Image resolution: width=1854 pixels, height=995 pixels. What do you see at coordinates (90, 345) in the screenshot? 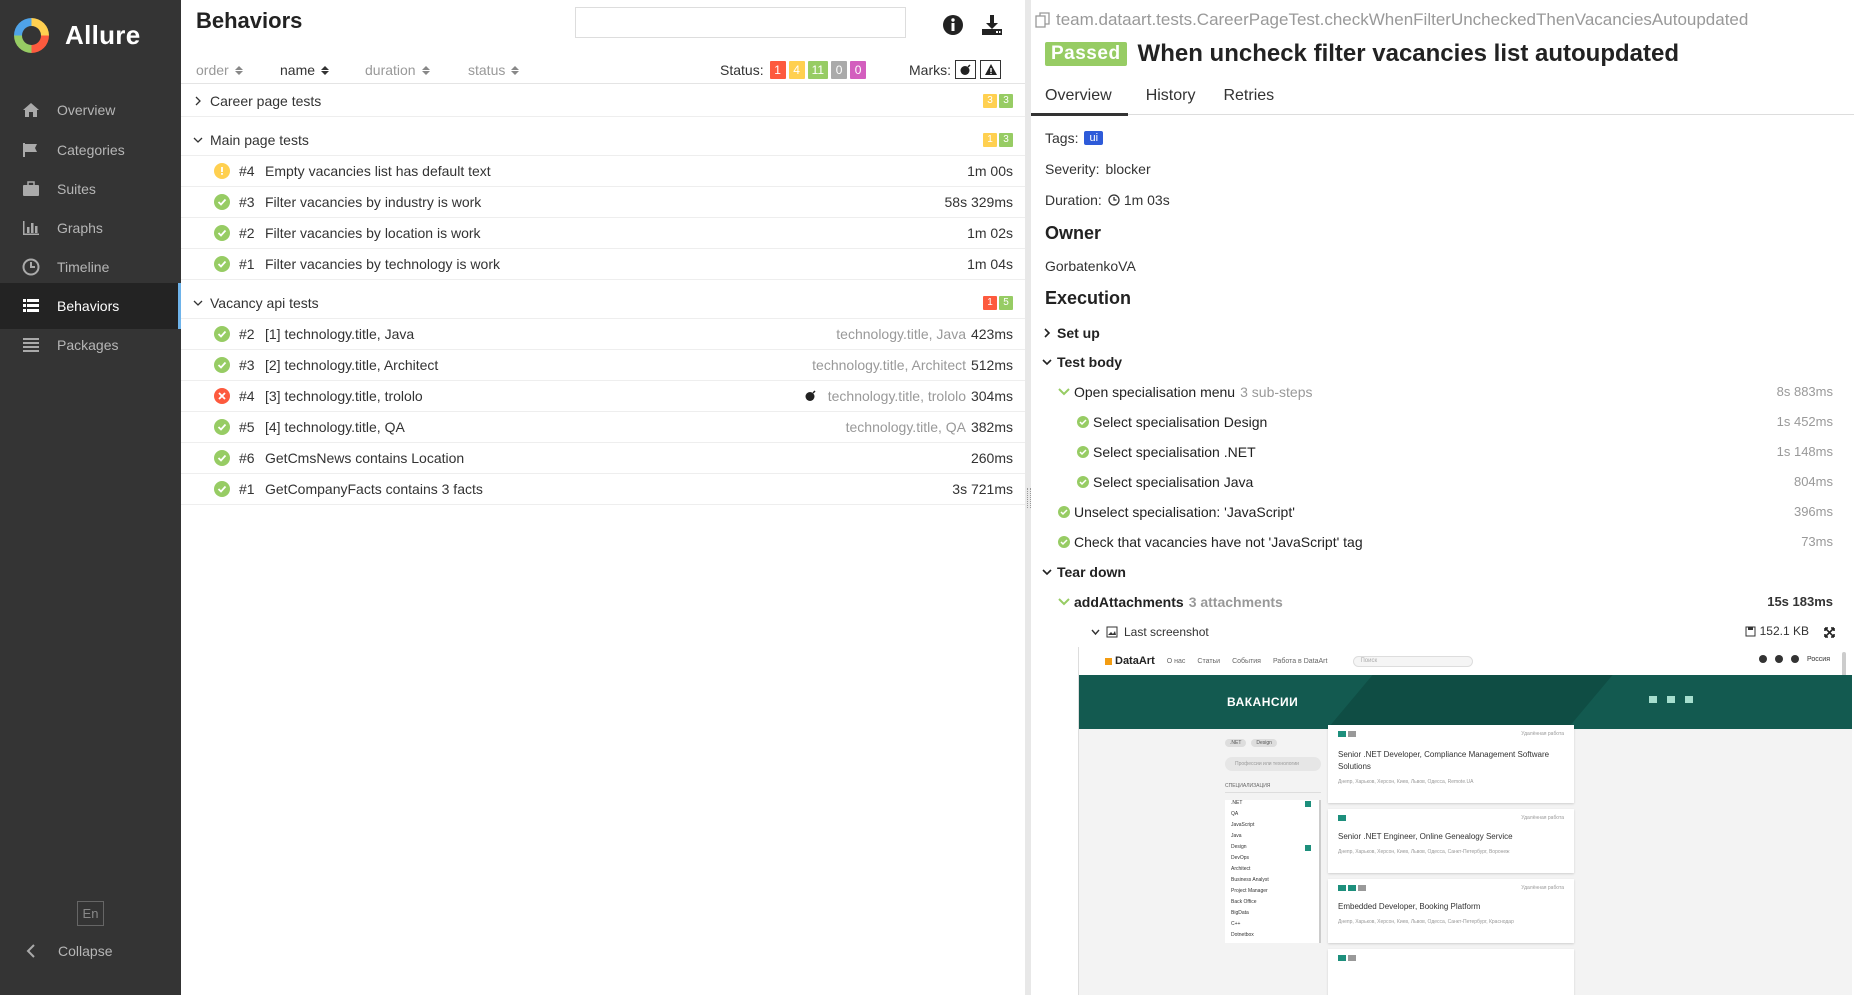
I see `sidebar-item-packages: Packages` at bounding box center [90, 345].